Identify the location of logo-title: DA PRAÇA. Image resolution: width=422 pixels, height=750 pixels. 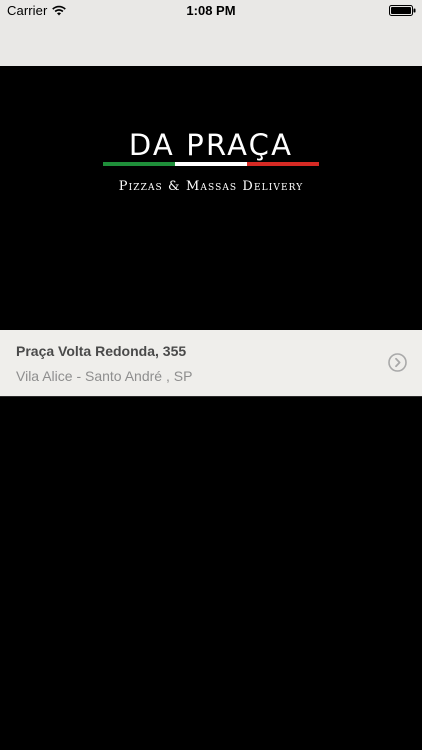
(211, 145).